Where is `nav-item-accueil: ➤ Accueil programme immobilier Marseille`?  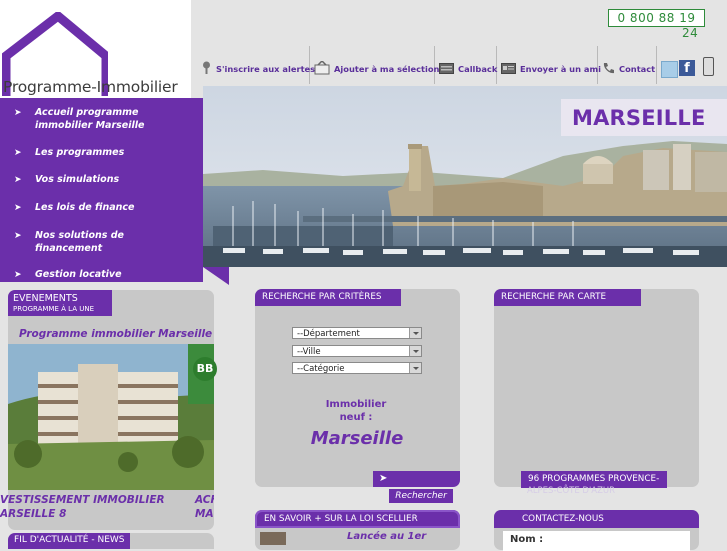 nav-item-accueil: ➤ Accueil programme immobilier Marseille is located at coordinates (94, 119).